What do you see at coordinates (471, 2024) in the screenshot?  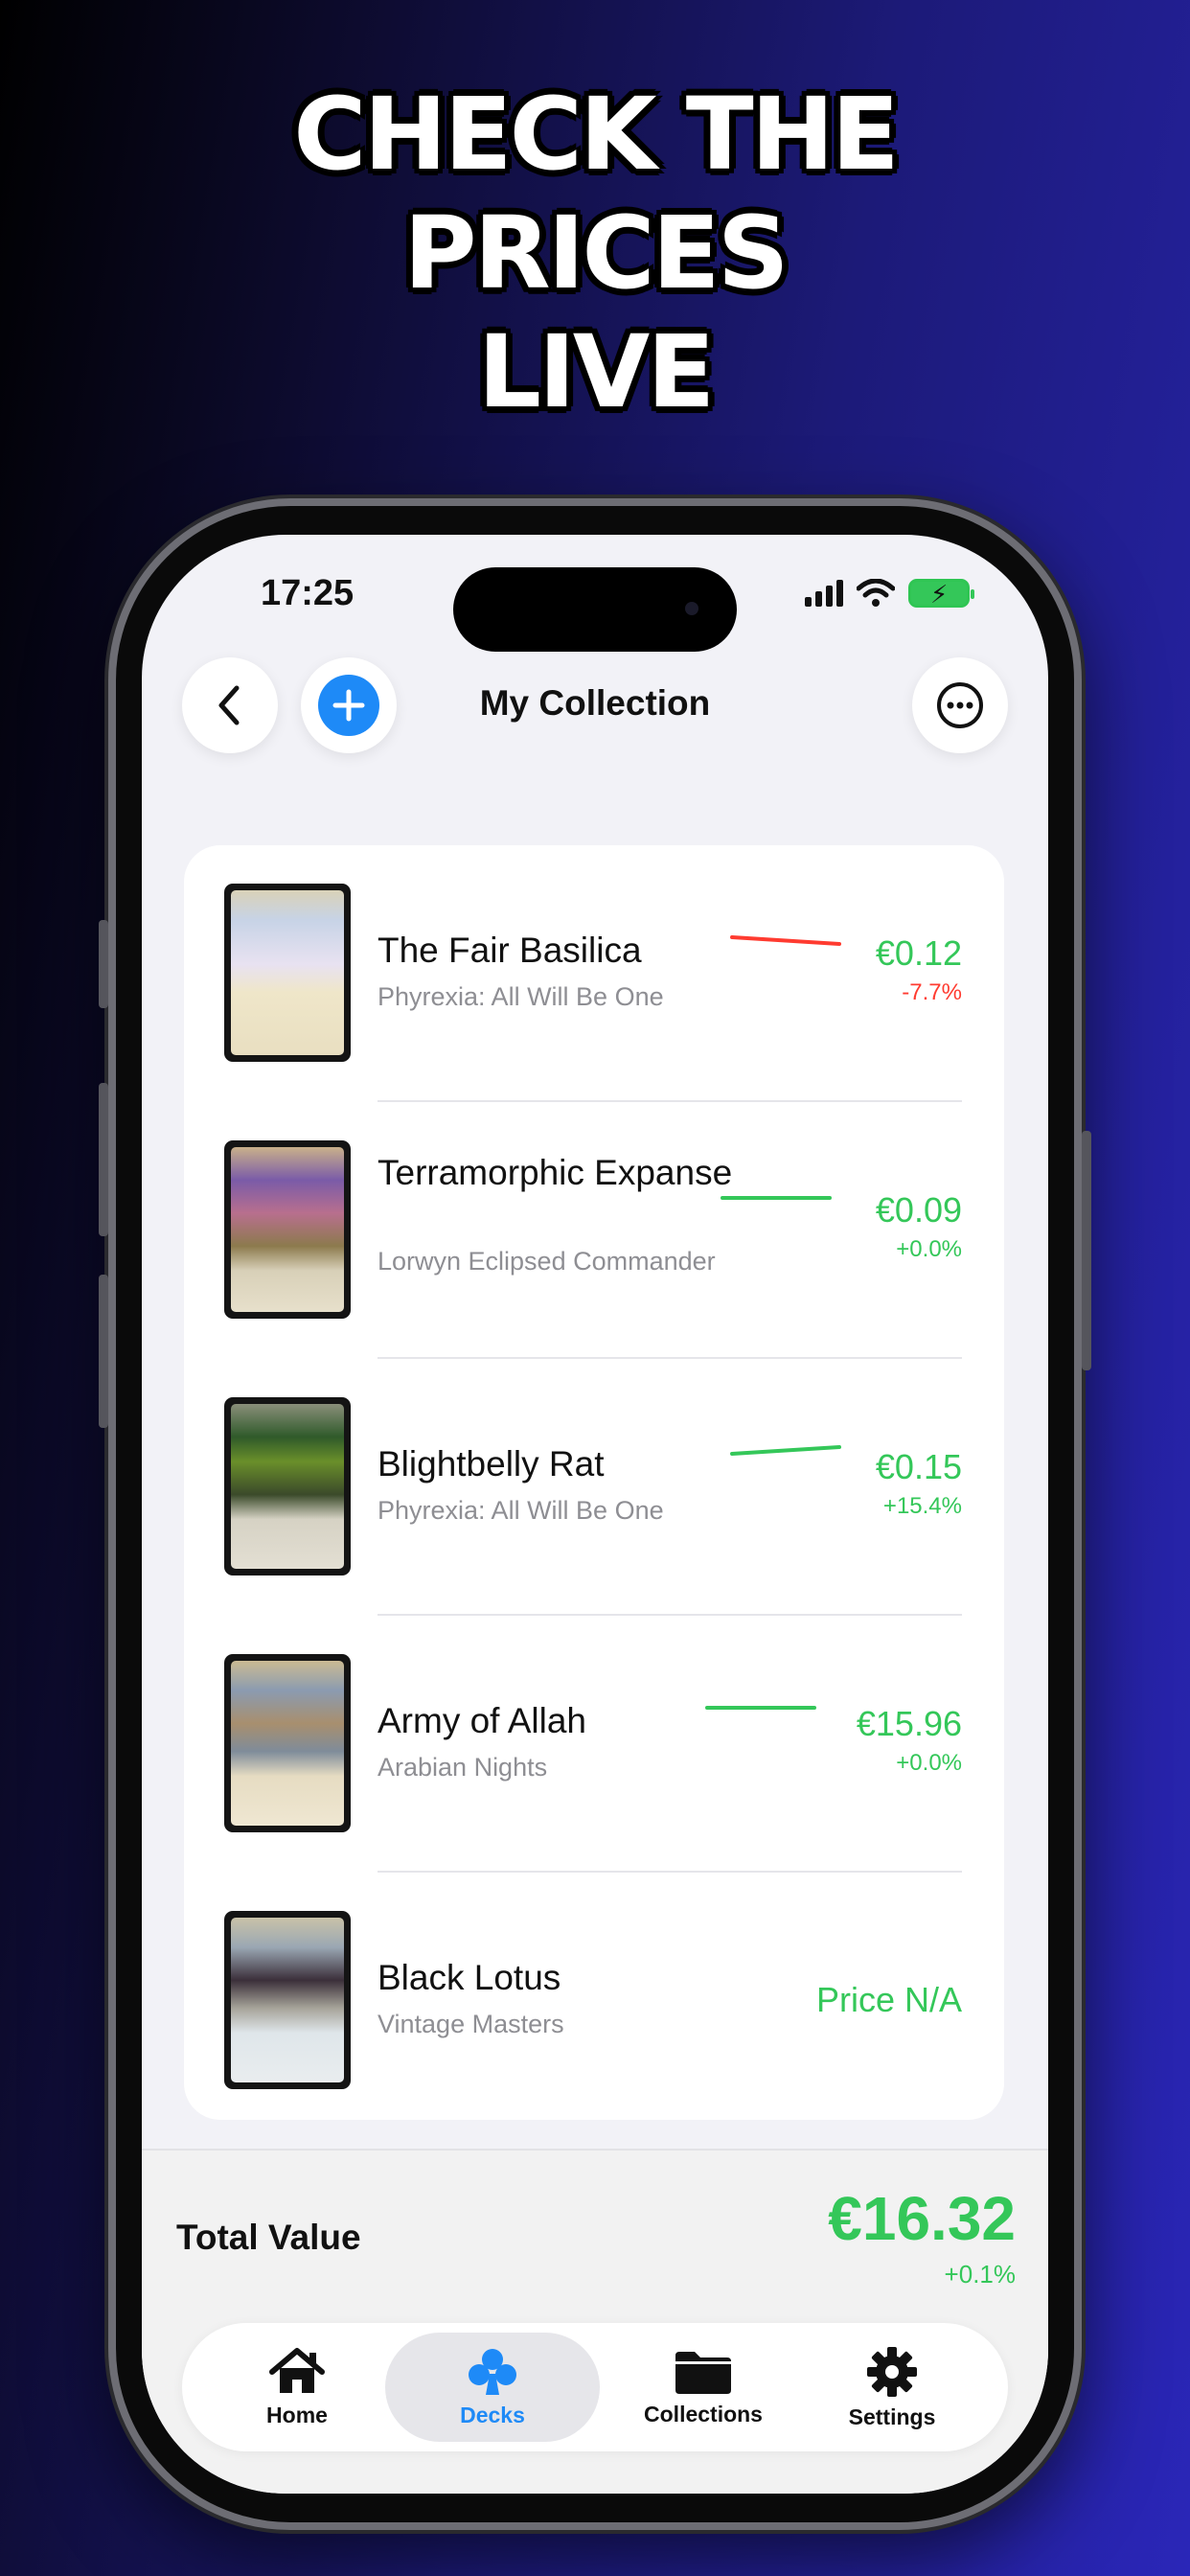 I see `card-set: Vintage Masters` at bounding box center [471, 2024].